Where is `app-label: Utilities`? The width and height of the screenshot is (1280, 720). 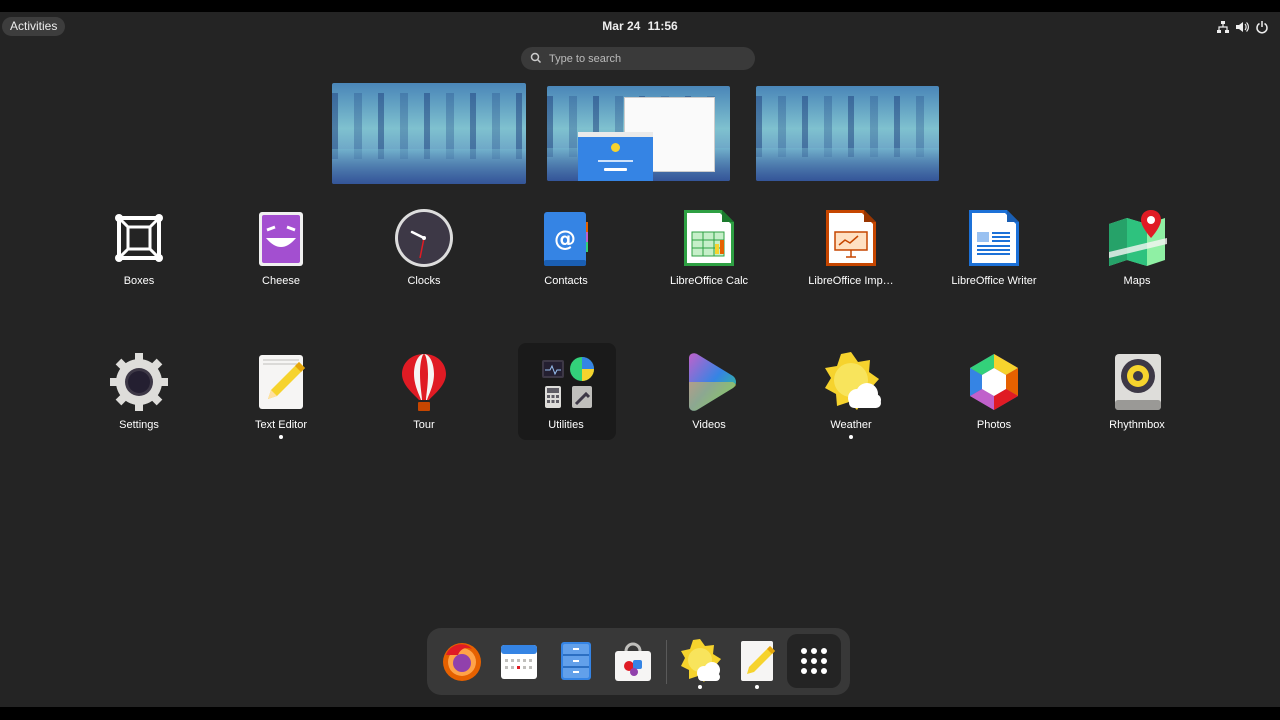 app-label: Utilities is located at coordinates (566, 425).